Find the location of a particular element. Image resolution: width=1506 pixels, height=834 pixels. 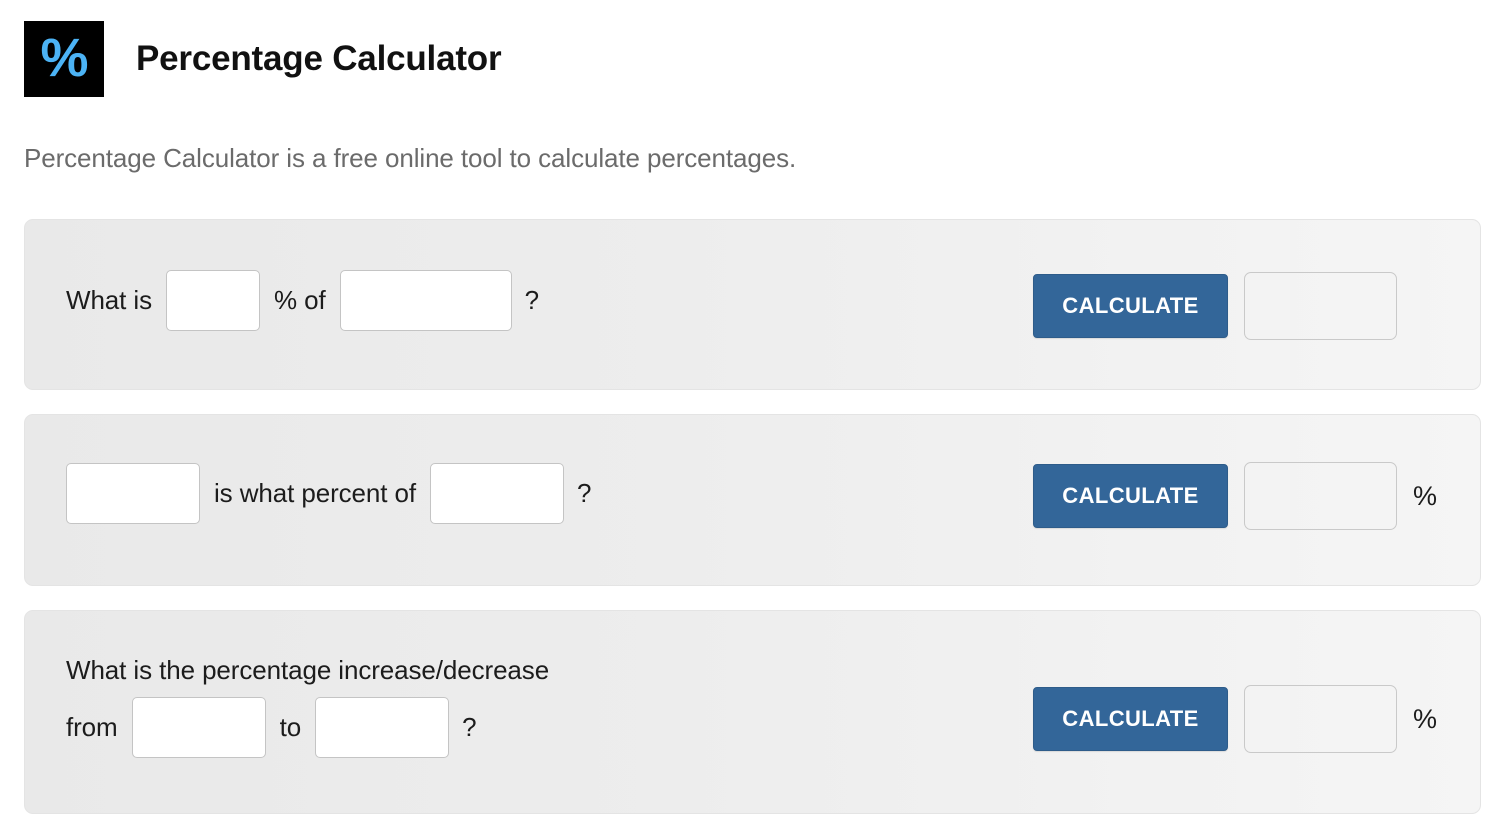

result-output-what-percent-of is located at coordinates (1320, 496).